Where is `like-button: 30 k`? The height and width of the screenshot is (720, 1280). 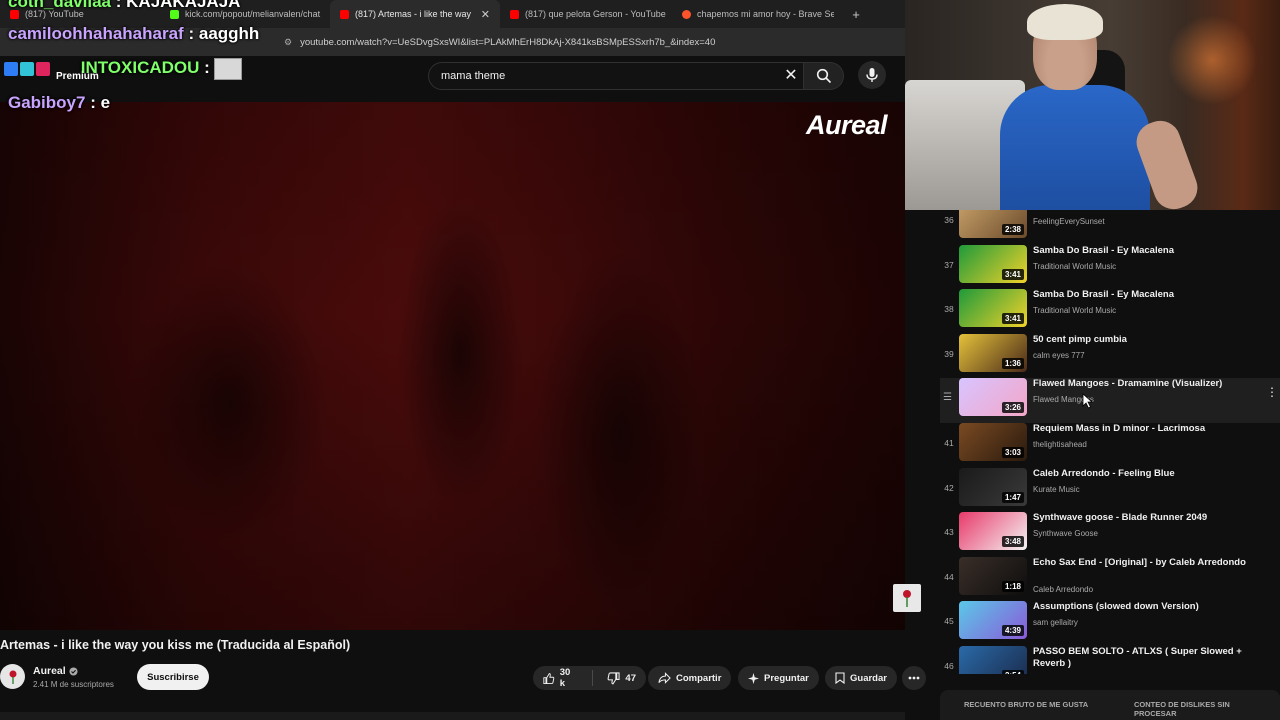 like-button: 30 k is located at coordinates (560, 678).